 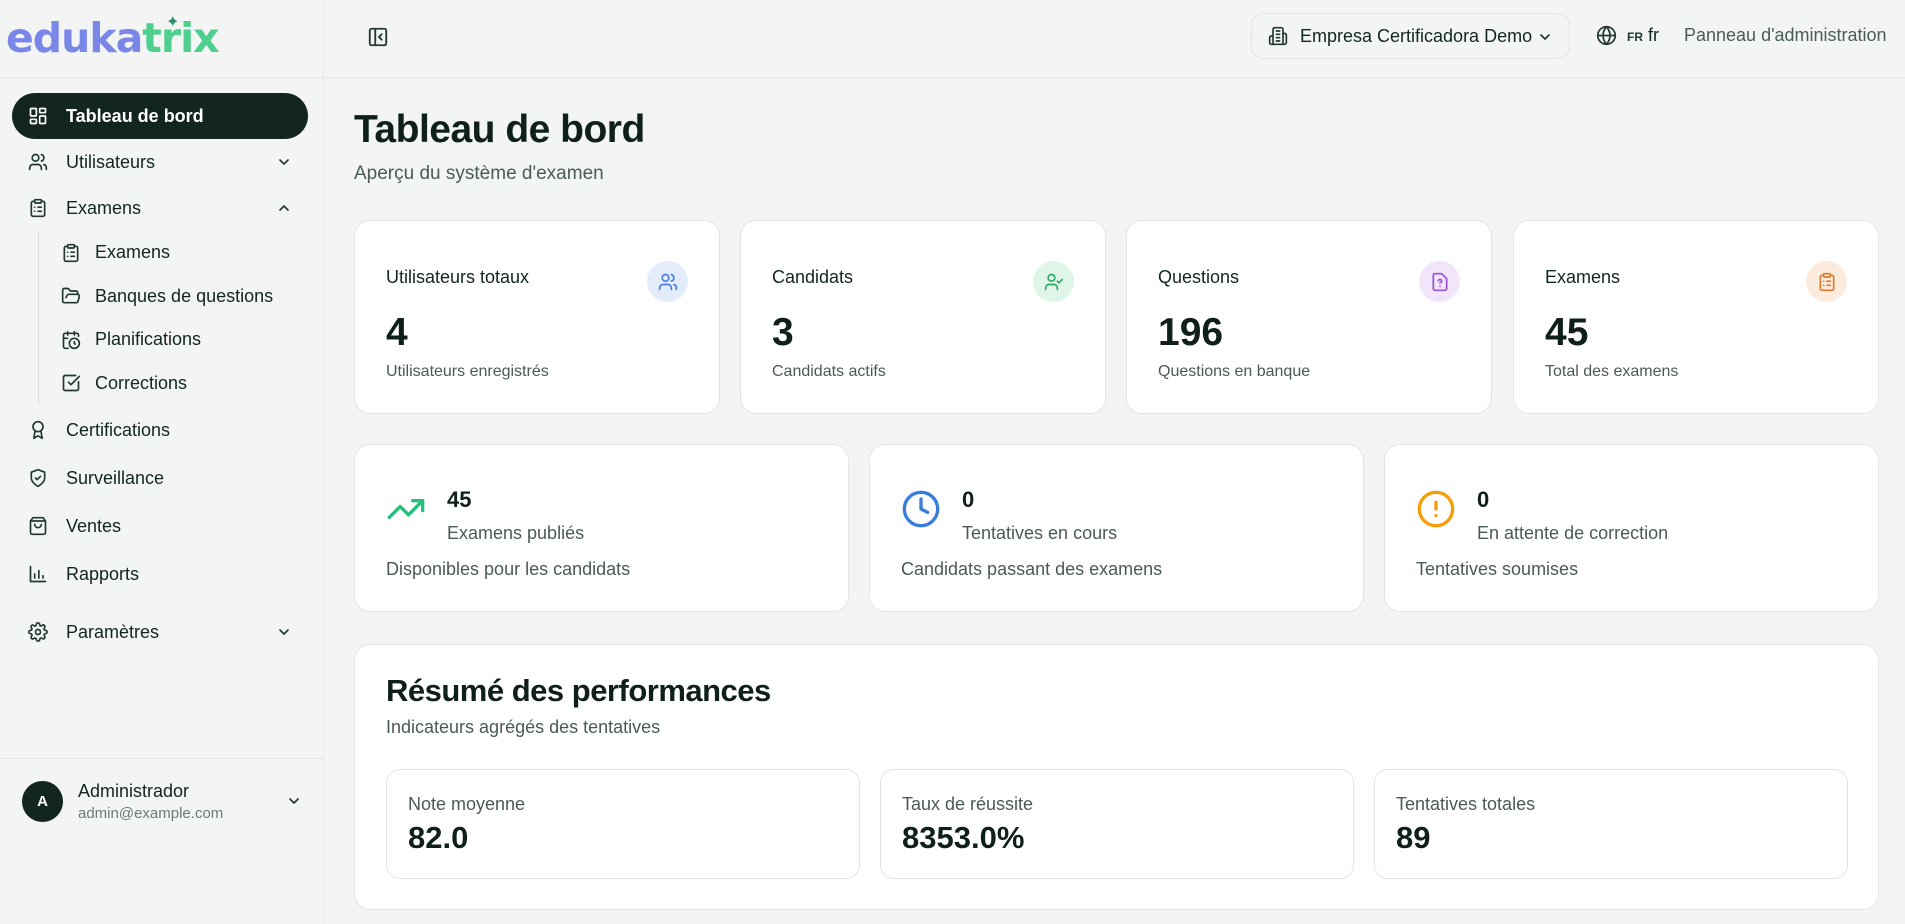 I want to click on sidebar-toggle-icon, so click(x=378, y=37).